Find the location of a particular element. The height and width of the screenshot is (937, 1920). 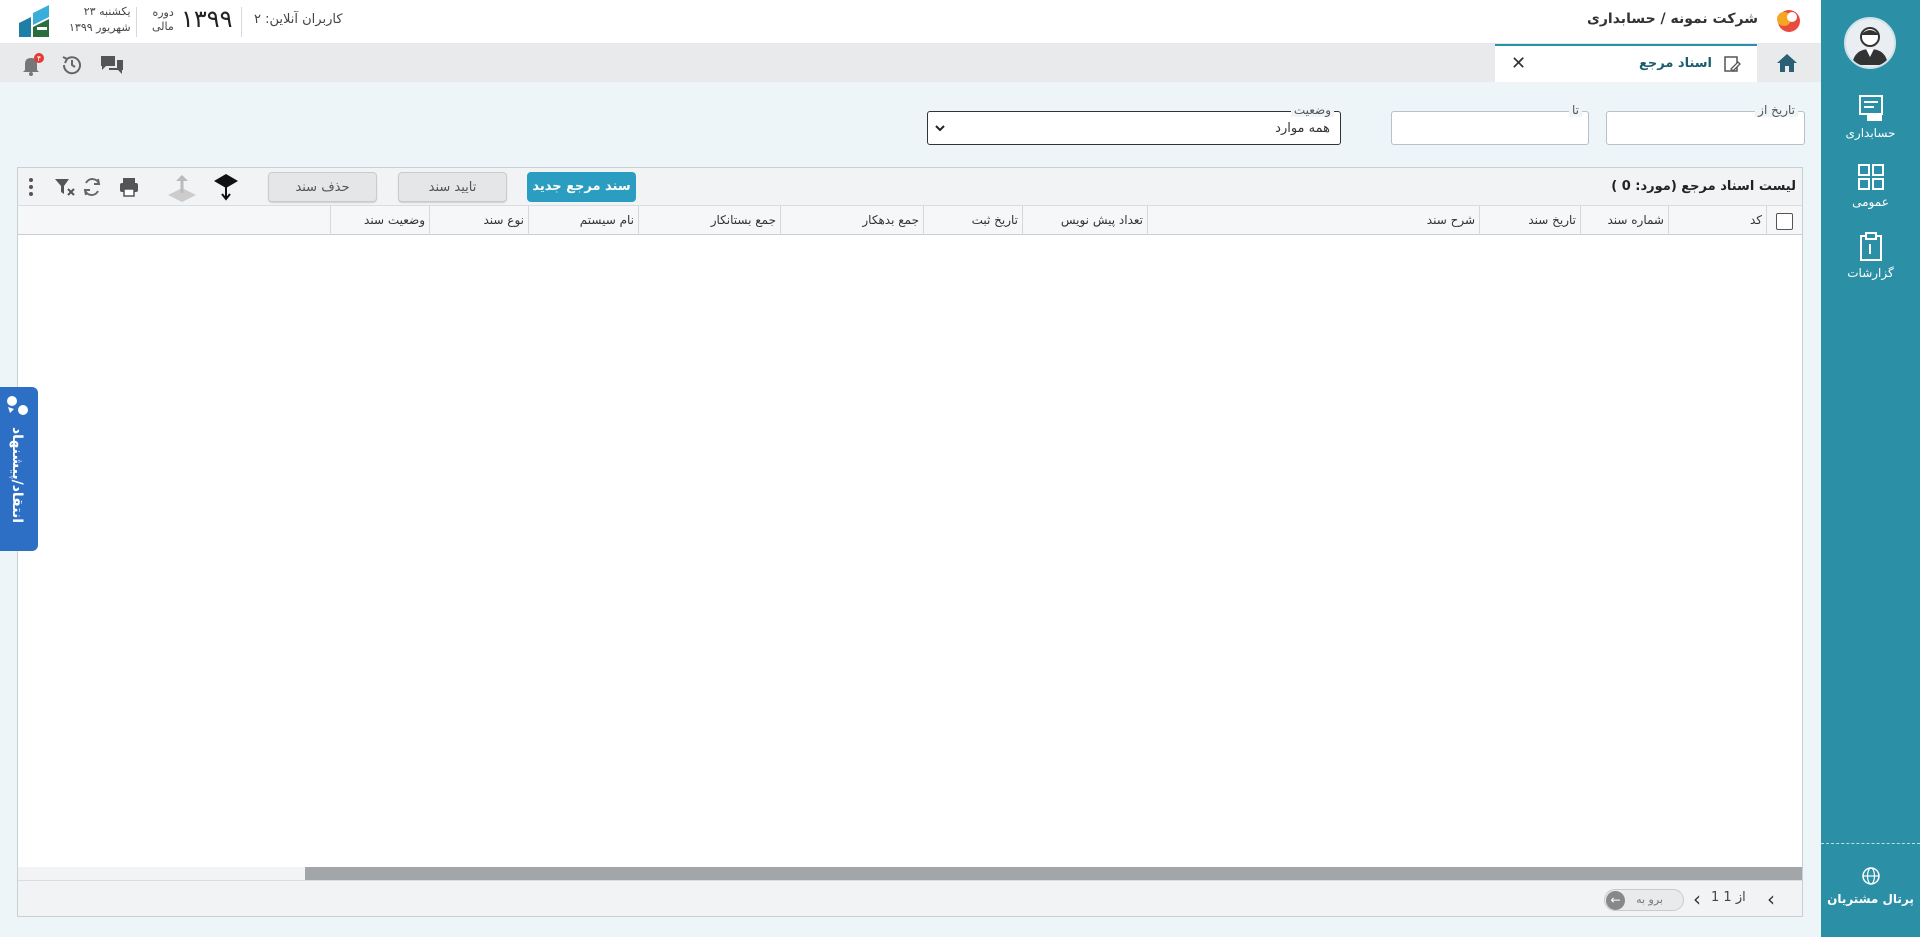

period-line-1: دوره is located at coordinates (163, 12).